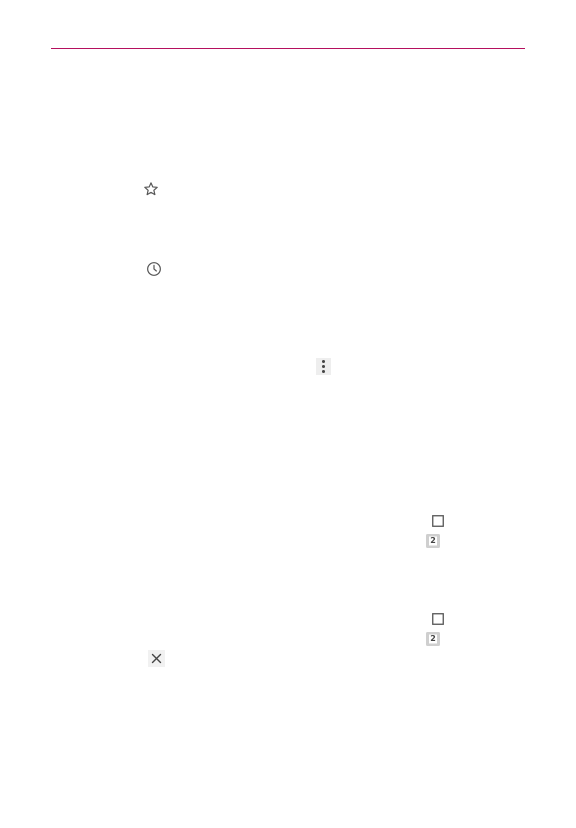  I want to click on header-rule, so click(288, 48).